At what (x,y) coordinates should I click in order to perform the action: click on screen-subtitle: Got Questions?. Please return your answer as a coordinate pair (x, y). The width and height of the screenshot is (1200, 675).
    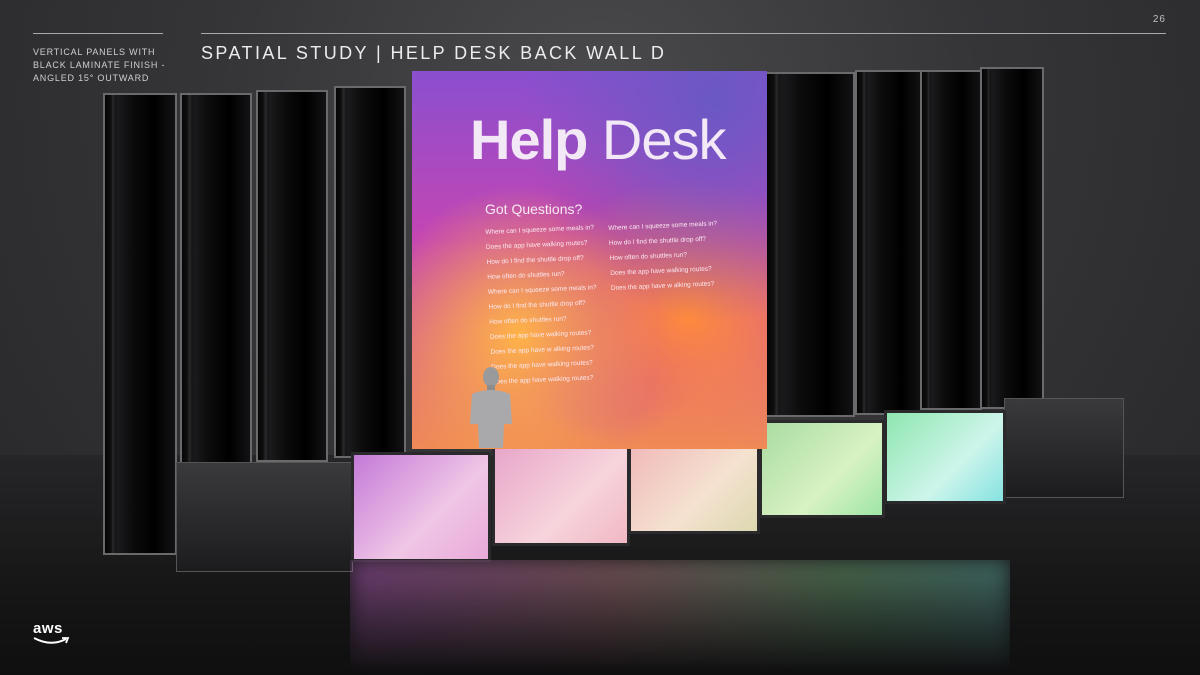
    Looking at the image, I should click on (534, 209).